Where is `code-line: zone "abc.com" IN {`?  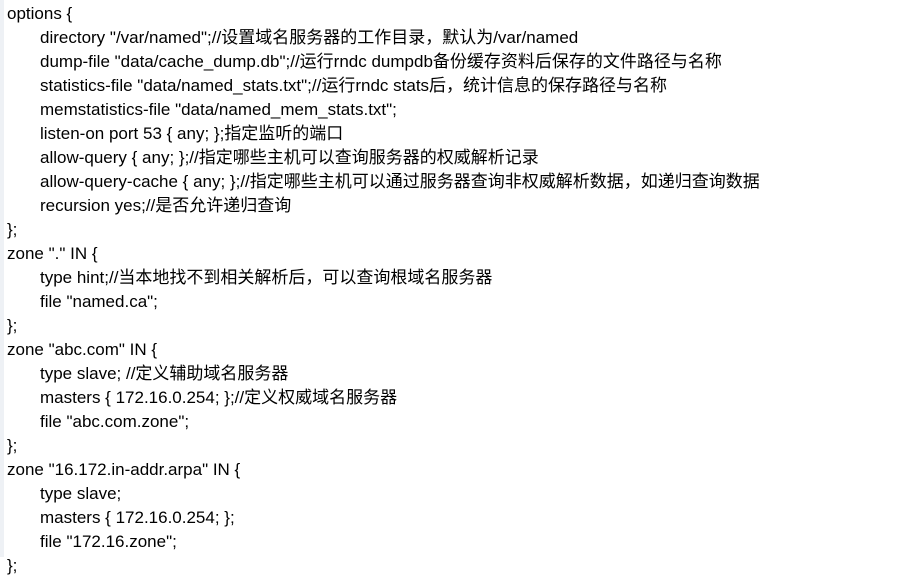
code-line: zone "abc.com" IN { is located at coordinates (82, 349).